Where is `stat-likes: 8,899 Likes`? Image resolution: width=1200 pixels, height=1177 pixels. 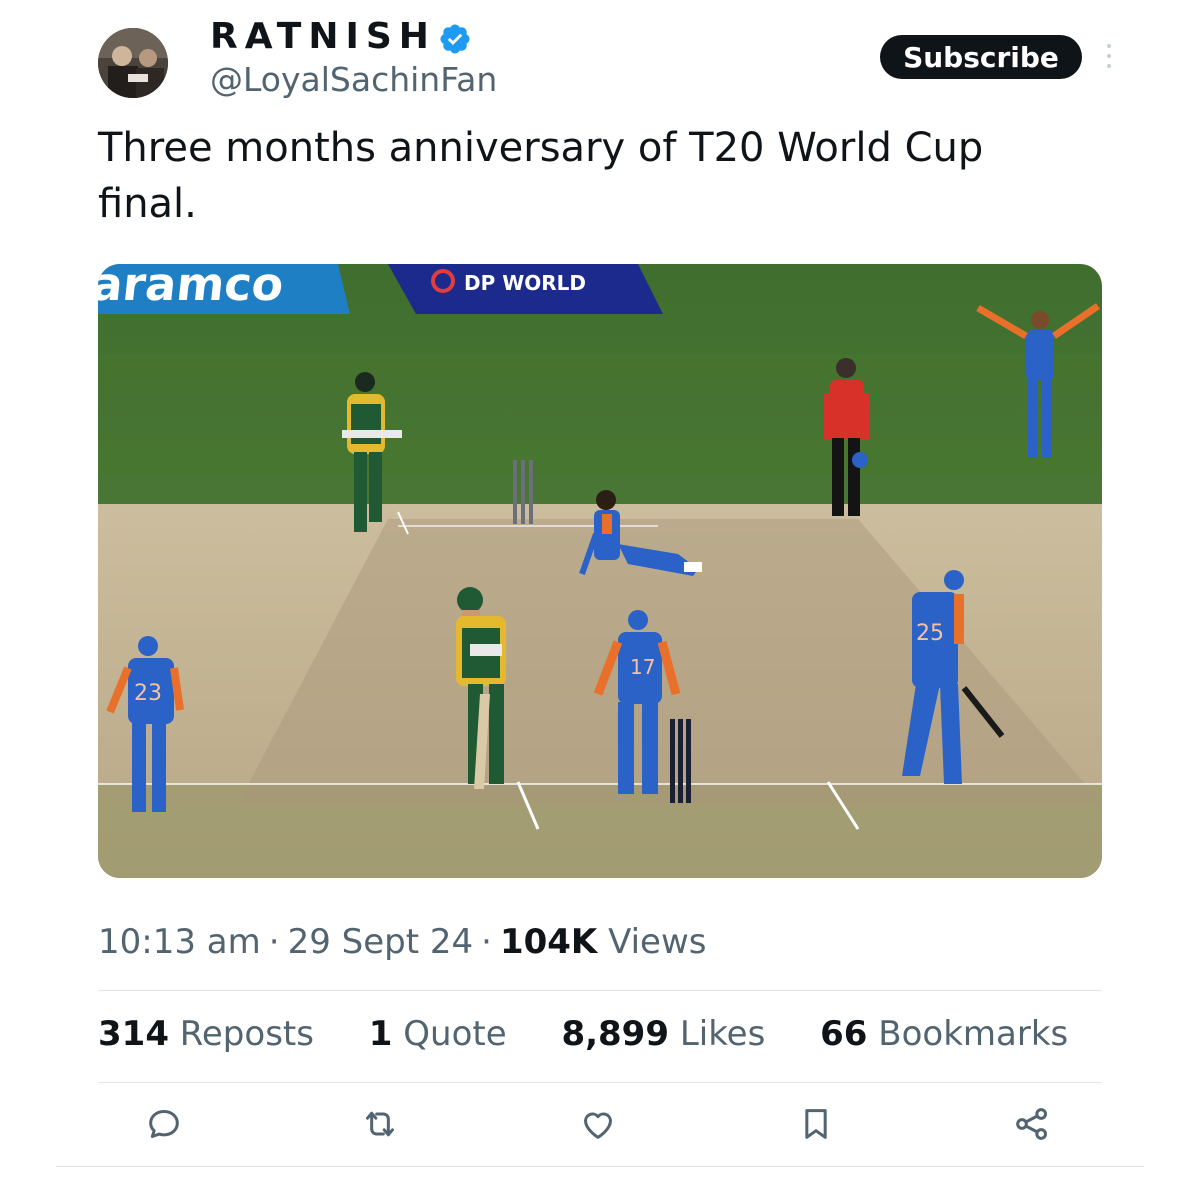
stat-likes: 8,899 Likes is located at coordinates (663, 1034).